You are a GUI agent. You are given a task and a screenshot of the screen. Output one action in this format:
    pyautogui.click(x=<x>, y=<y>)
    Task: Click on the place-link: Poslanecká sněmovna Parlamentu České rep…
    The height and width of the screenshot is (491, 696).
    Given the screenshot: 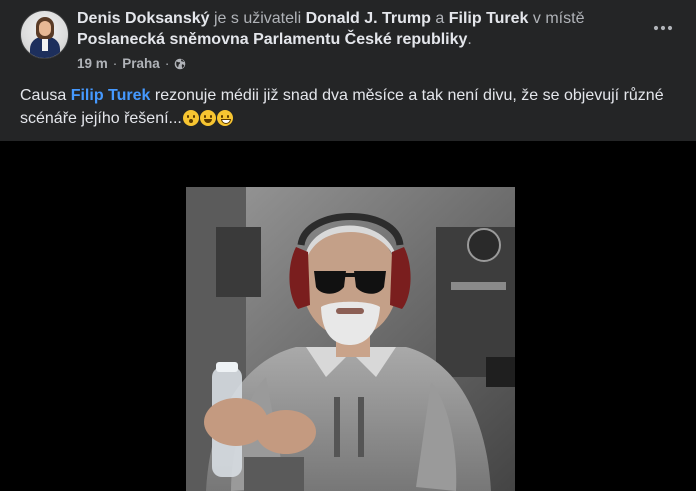 What is the action you would take?
    pyautogui.click(x=272, y=39)
    